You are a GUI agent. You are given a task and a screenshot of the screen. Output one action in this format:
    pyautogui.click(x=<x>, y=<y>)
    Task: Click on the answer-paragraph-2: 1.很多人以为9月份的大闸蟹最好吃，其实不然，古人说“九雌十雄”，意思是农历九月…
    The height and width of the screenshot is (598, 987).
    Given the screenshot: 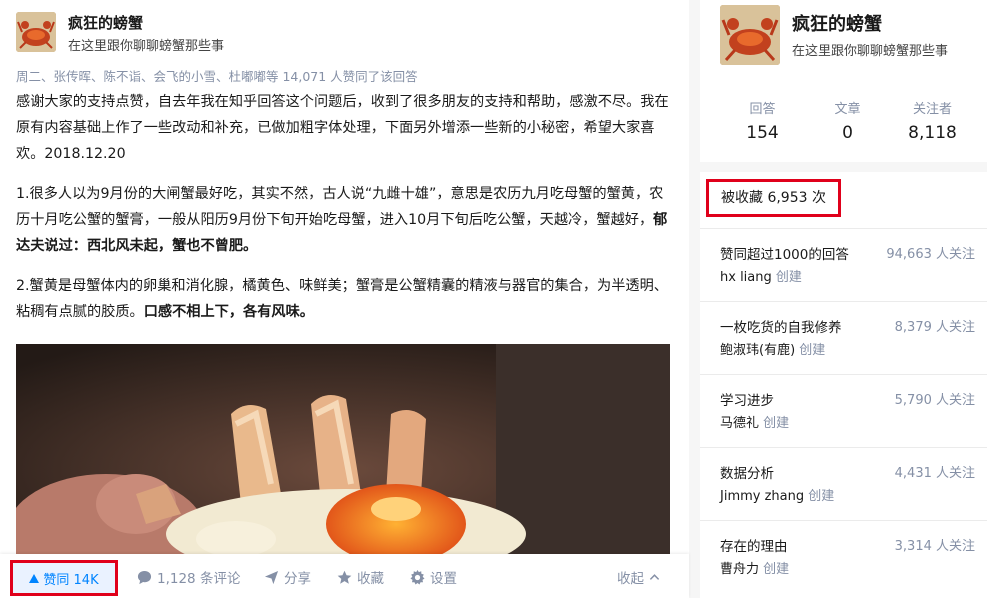 What is the action you would take?
    pyautogui.click(x=346, y=220)
    